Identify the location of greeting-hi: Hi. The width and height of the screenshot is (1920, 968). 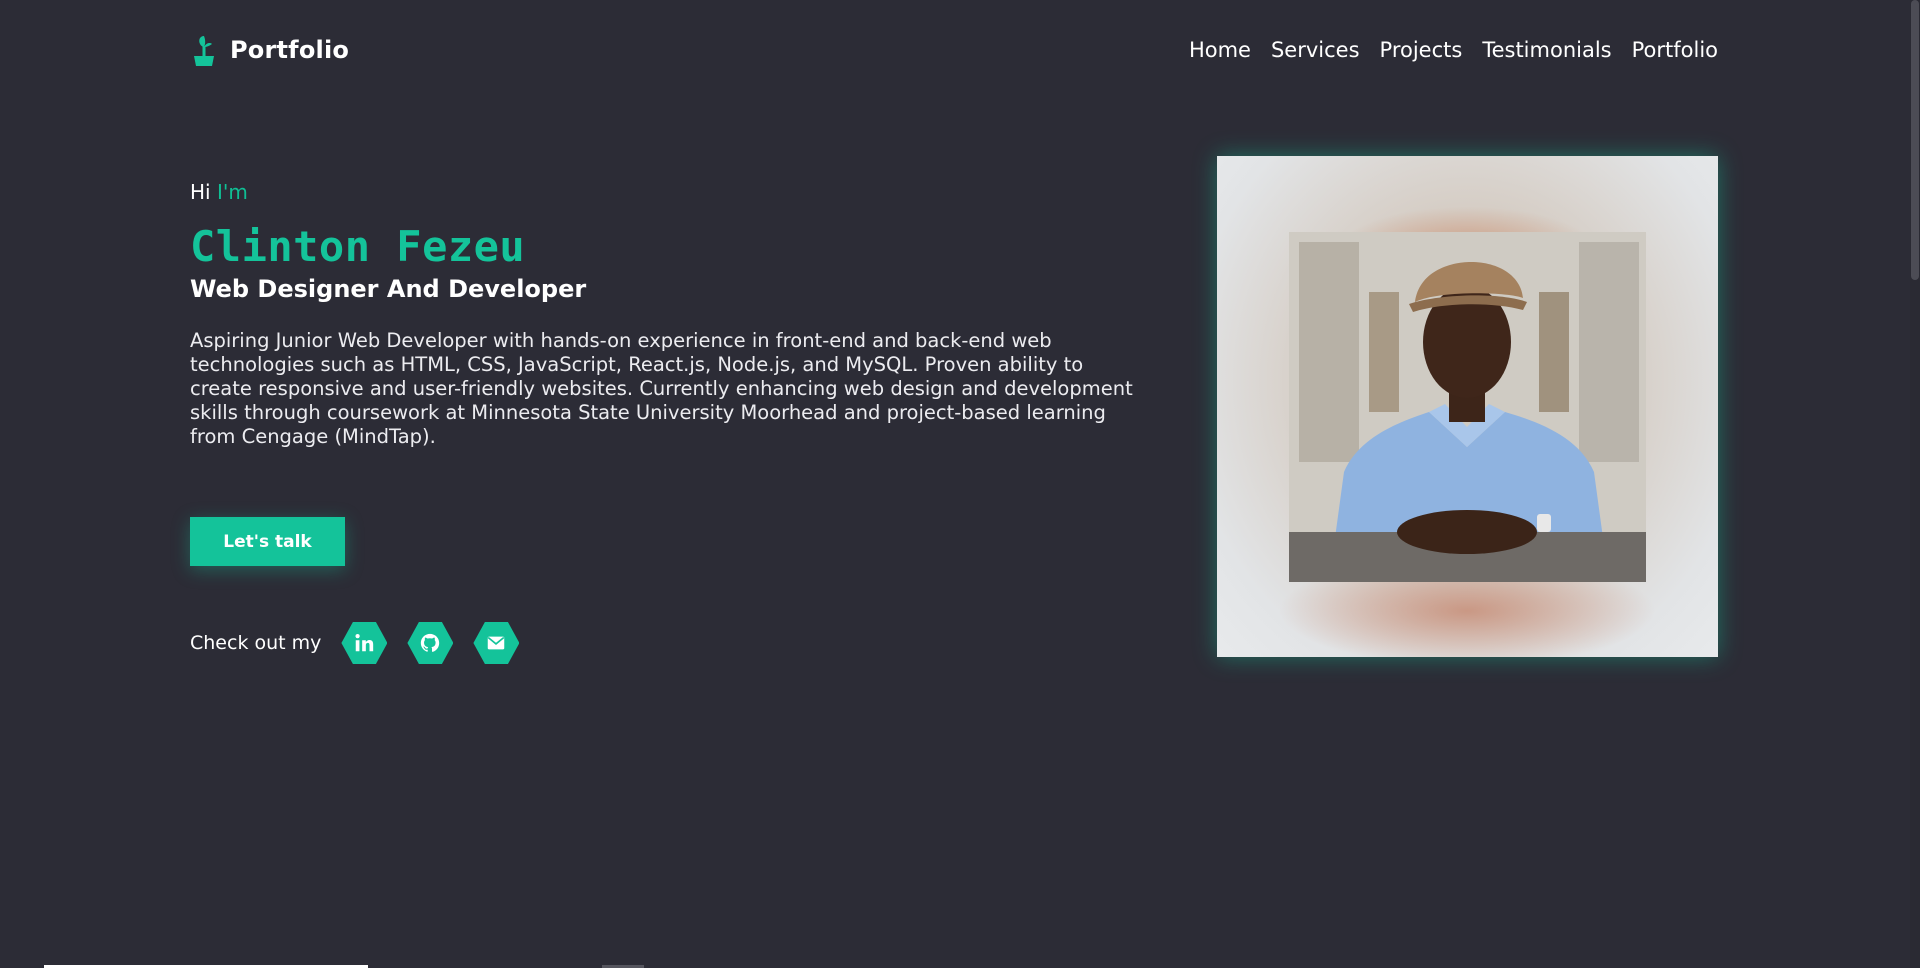
(200, 192).